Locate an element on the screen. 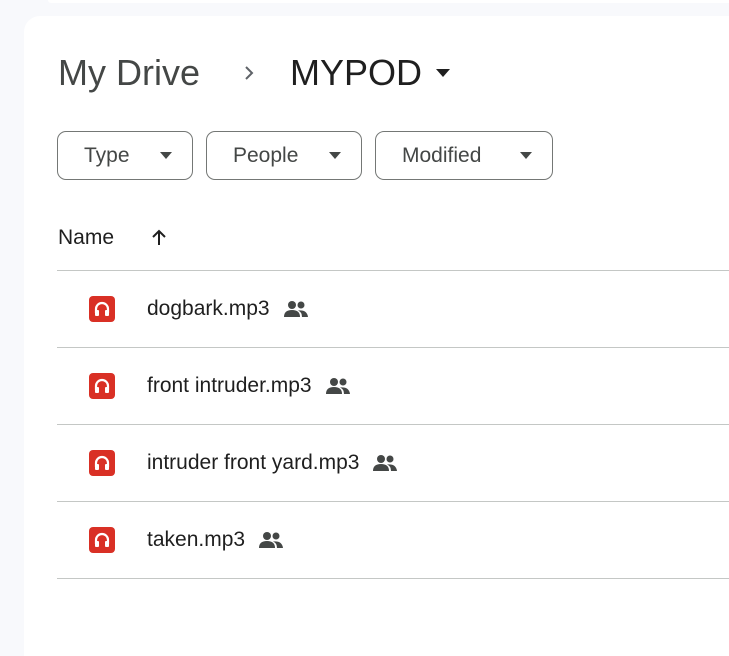 The width and height of the screenshot is (729, 656). file-name: front intruder.mp3 is located at coordinates (229, 385).